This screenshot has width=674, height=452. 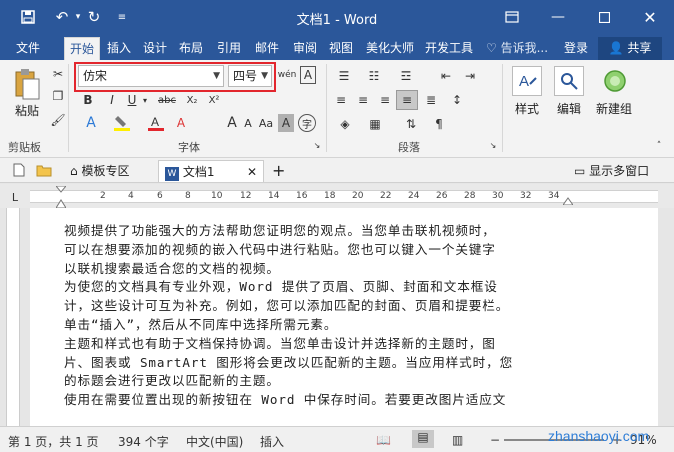 I want to click on tab-layout: 布局, so click(x=191, y=48).